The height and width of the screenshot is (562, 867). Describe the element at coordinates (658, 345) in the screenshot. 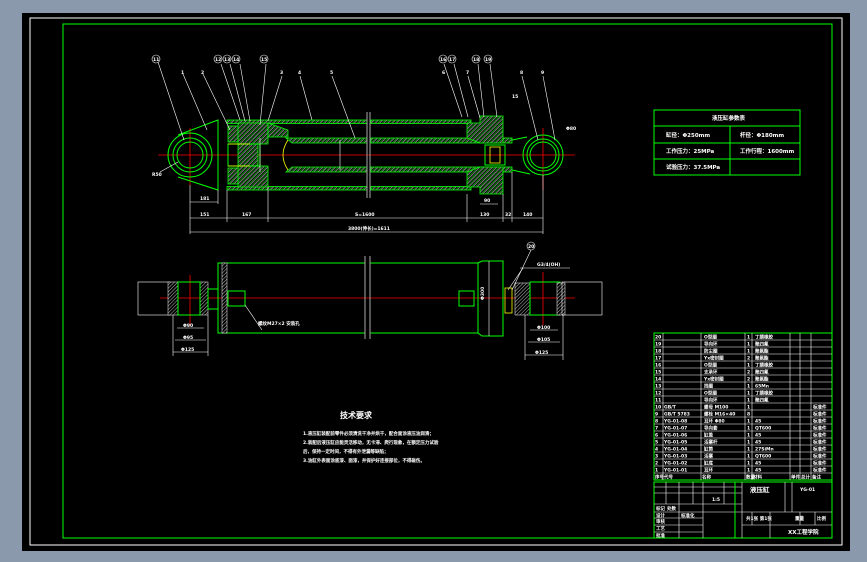

I see `parts-cell: 19` at that location.